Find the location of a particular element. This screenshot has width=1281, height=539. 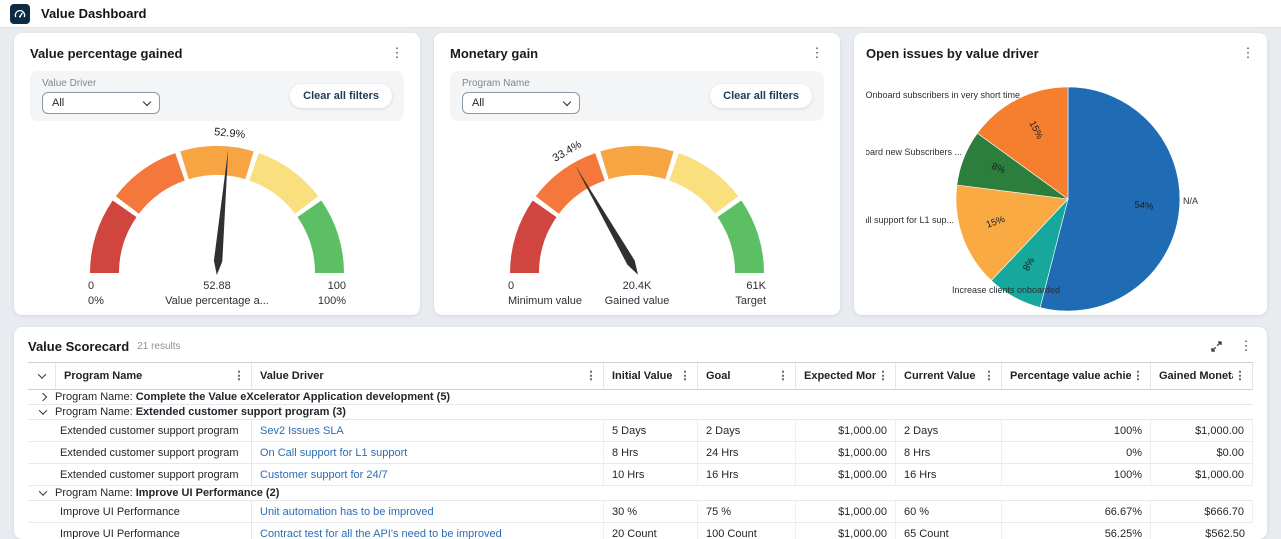

page-title: Value Dashboard is located at coordinates (94, 13).